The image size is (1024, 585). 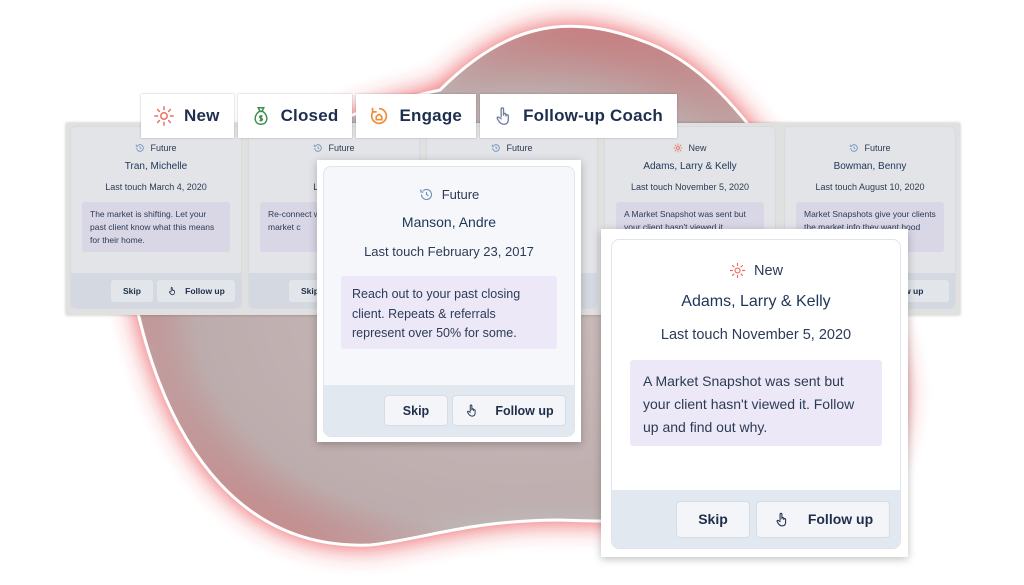 I want to click on category-tabs: New Closed Engage Follow-up Coach, so click(x=409, y=116).